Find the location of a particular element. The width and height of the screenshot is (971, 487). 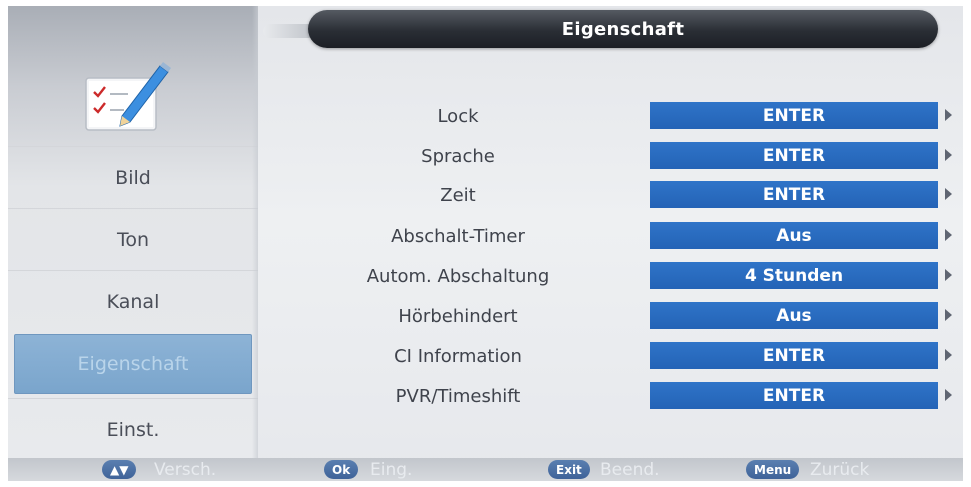

sidebar-item-ton: Ton is located at coordinates (133, 239).